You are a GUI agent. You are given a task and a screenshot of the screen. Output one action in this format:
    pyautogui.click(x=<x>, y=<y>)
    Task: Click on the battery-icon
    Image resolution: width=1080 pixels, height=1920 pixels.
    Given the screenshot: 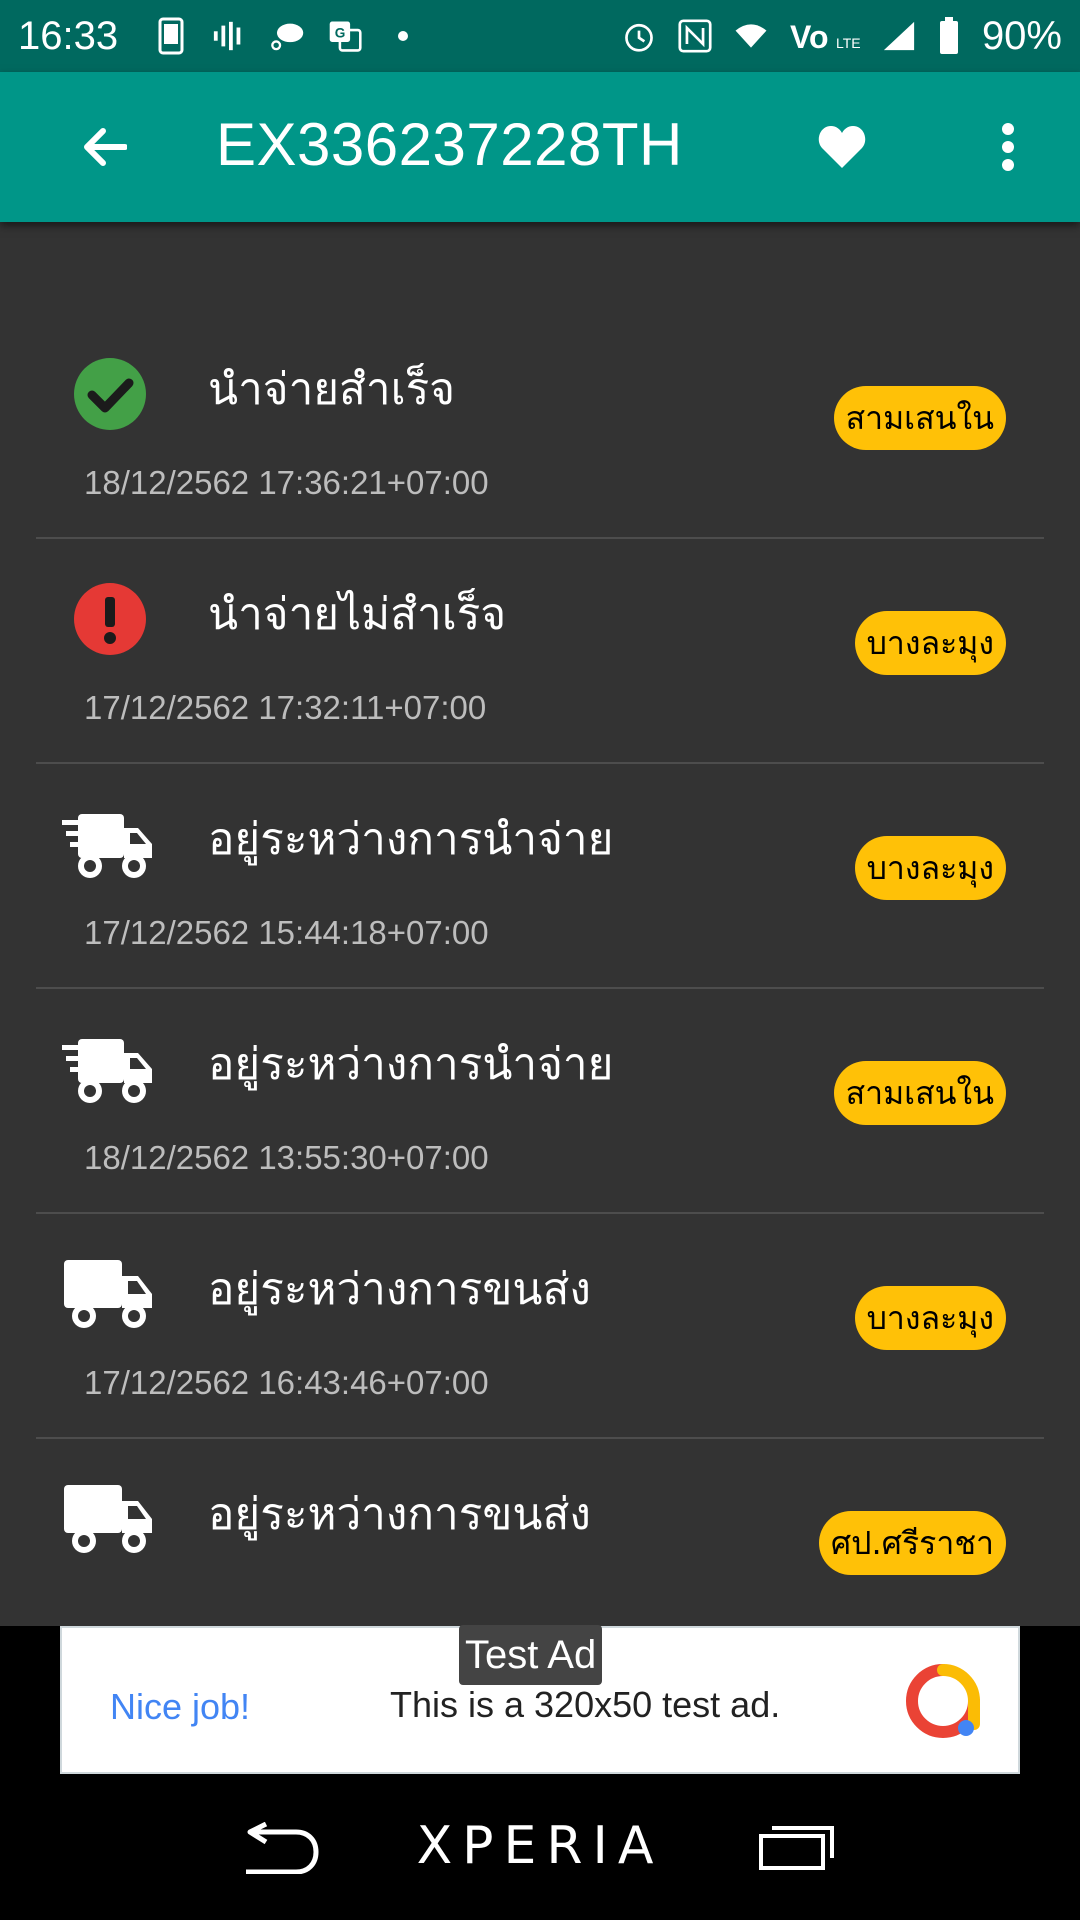 What is the action you would take?
    pyautogui.click(x=949, y=35)
    